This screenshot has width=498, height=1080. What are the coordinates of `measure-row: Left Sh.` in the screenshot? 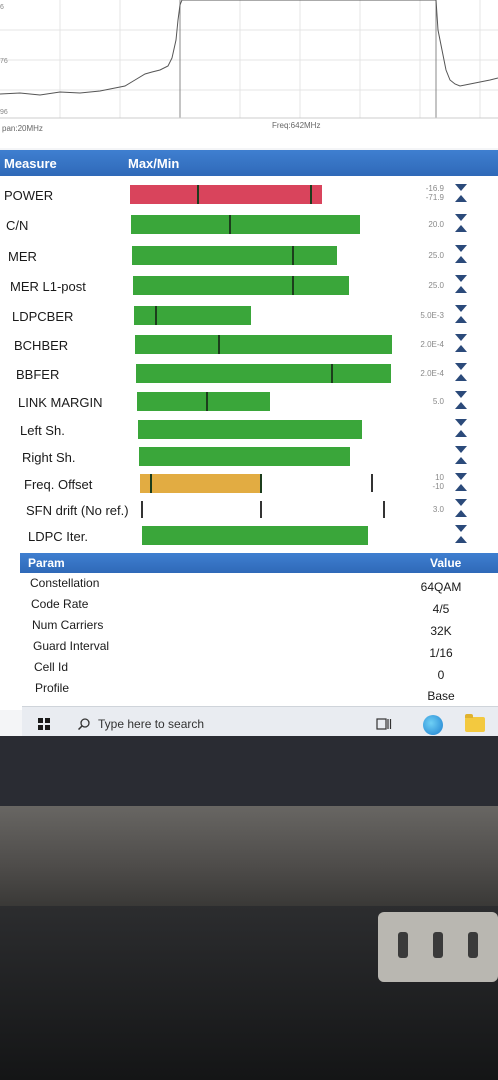 It's located at (249, 431).